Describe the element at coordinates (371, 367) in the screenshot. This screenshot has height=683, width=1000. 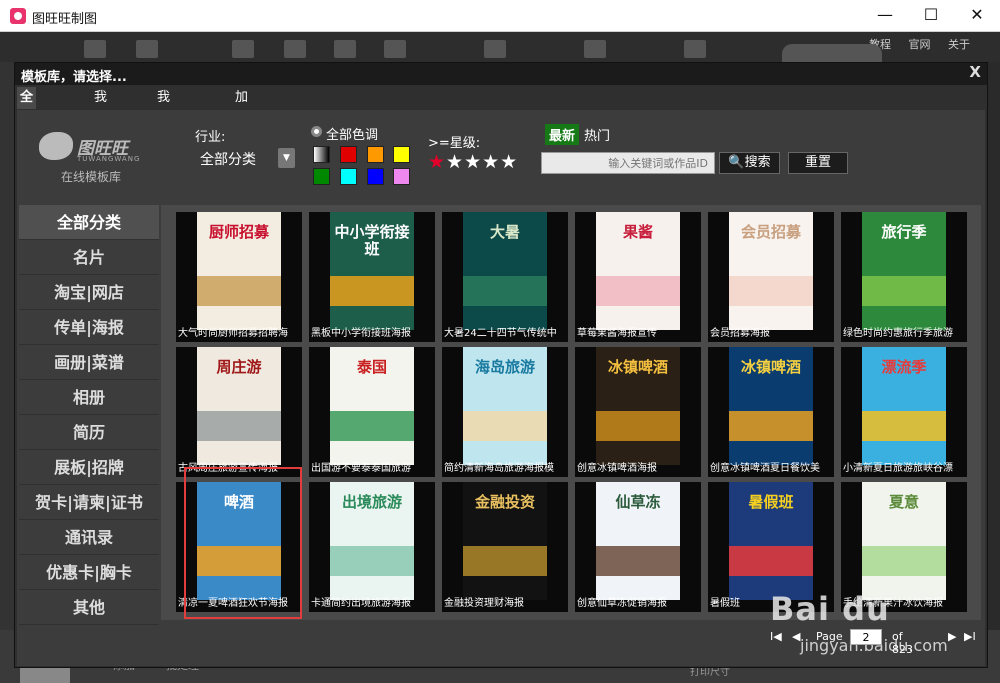
I see `poster-headline: 泰国` at that location.